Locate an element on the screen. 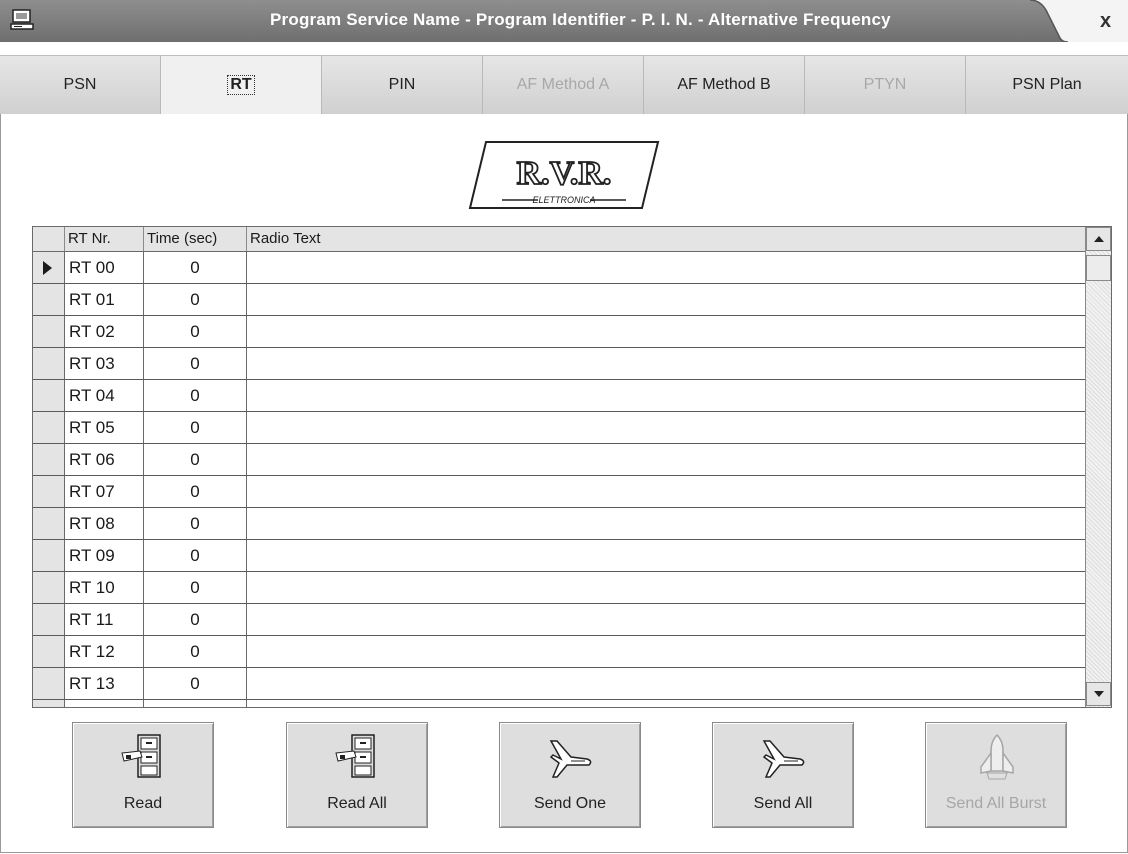 Image resolution: width=1128 pixels, height=854 pixels. table-row: RT 13 0 is located at coordinates (559, 684).